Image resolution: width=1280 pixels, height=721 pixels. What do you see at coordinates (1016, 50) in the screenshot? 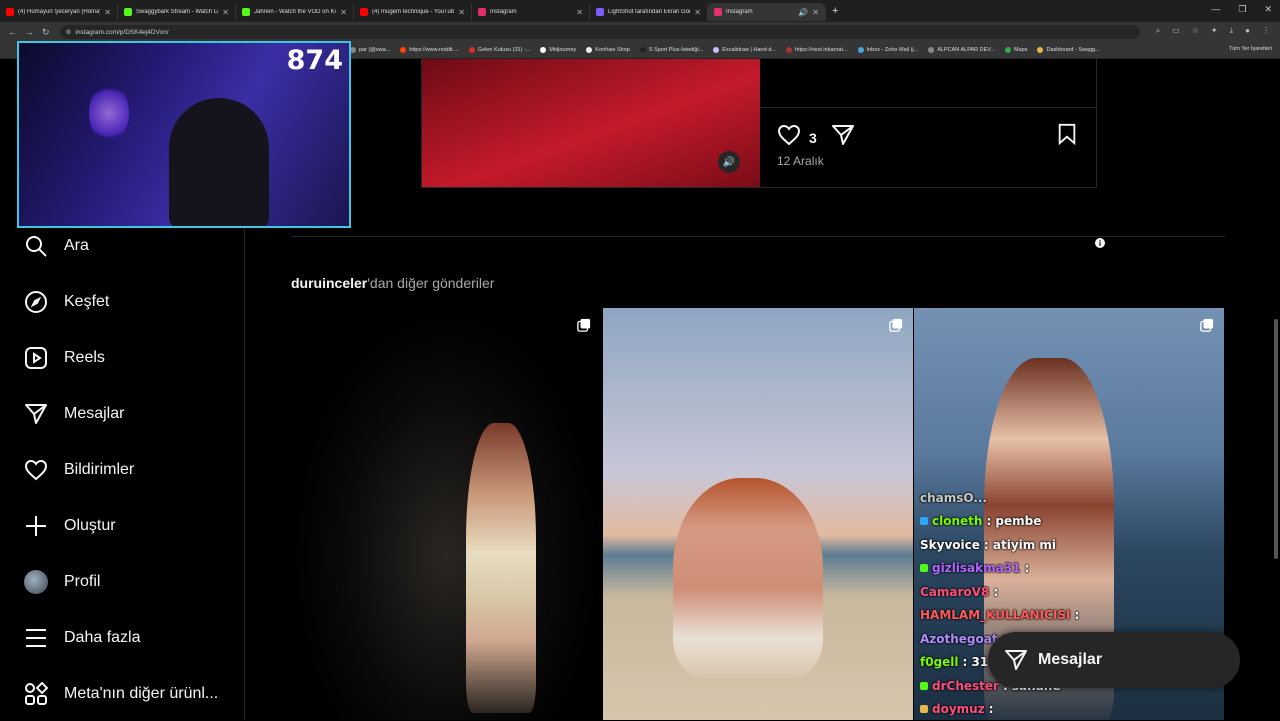
I see `bookmark-item: Maps` at bounding box center [1016, 50].